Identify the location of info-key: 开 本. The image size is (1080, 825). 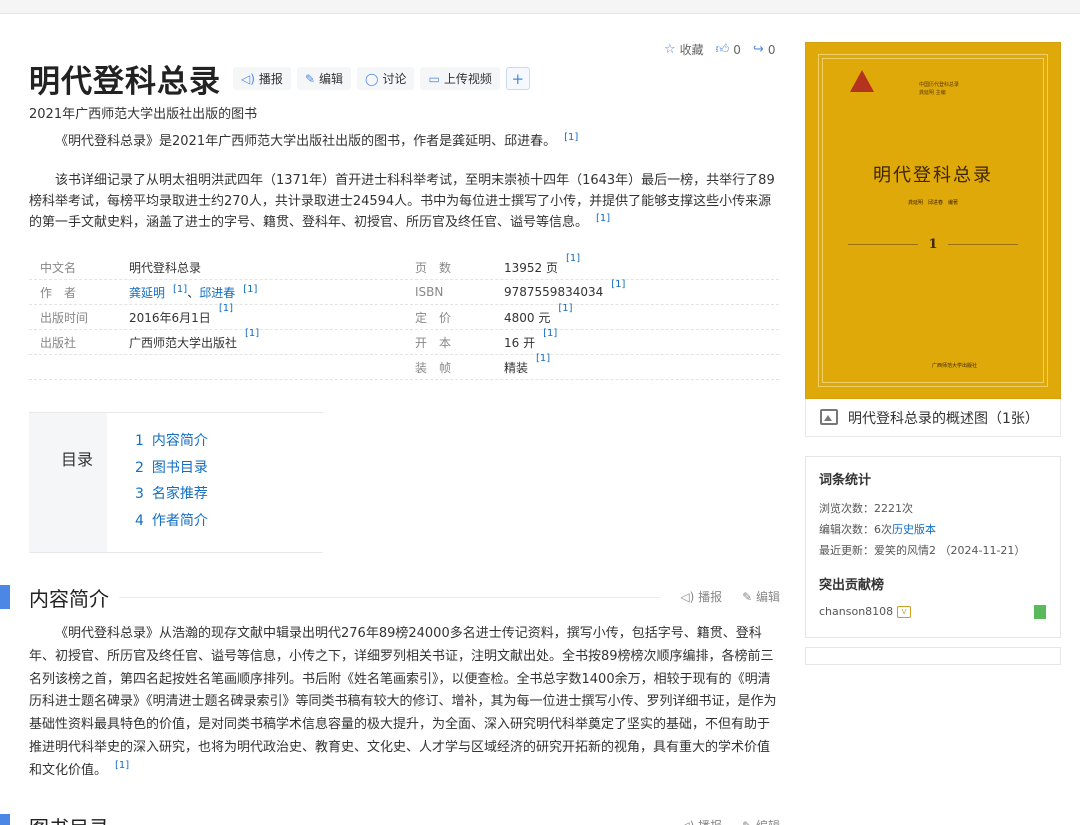
(433, 342).